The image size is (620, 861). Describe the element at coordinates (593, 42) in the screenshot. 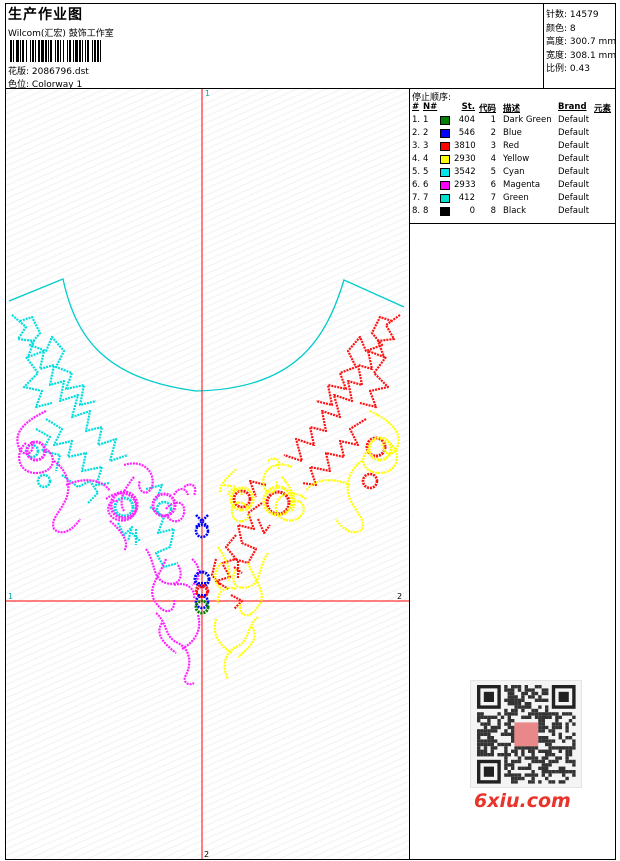

I see `stat-value: 300.7 mm` at that location.